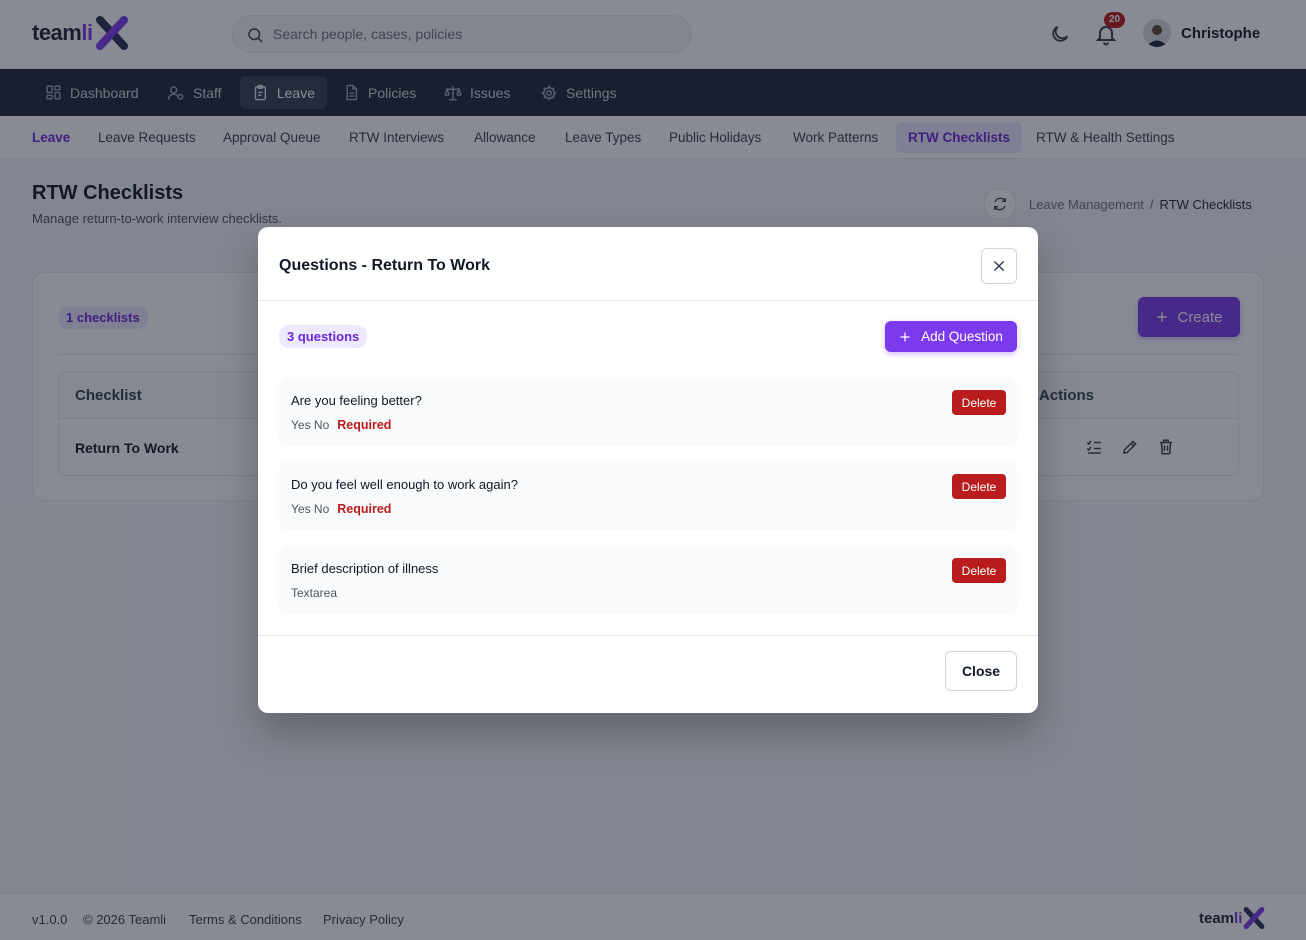 The height and width of the screenshot is (940, 1306). Describe the element at coordinates (981, 671) in the screenshot. I see `close-button: Close` at that location.